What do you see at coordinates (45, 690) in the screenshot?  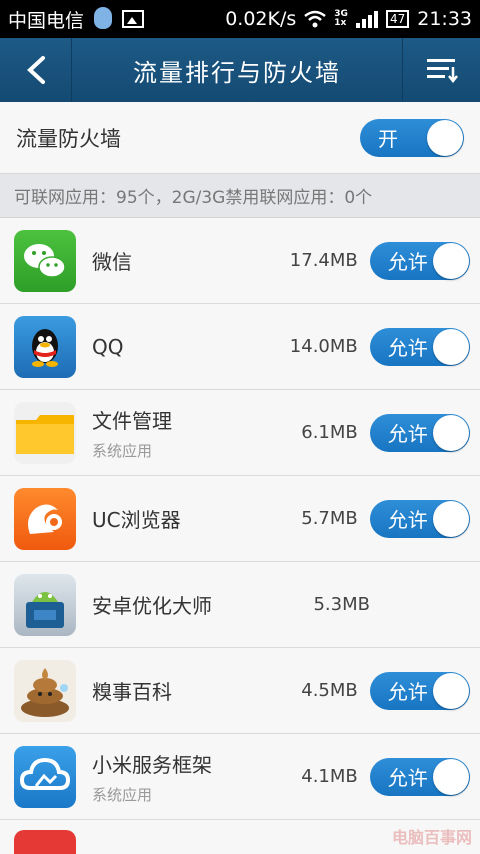 I see `poop-icon` at bounding box center [45, 690].